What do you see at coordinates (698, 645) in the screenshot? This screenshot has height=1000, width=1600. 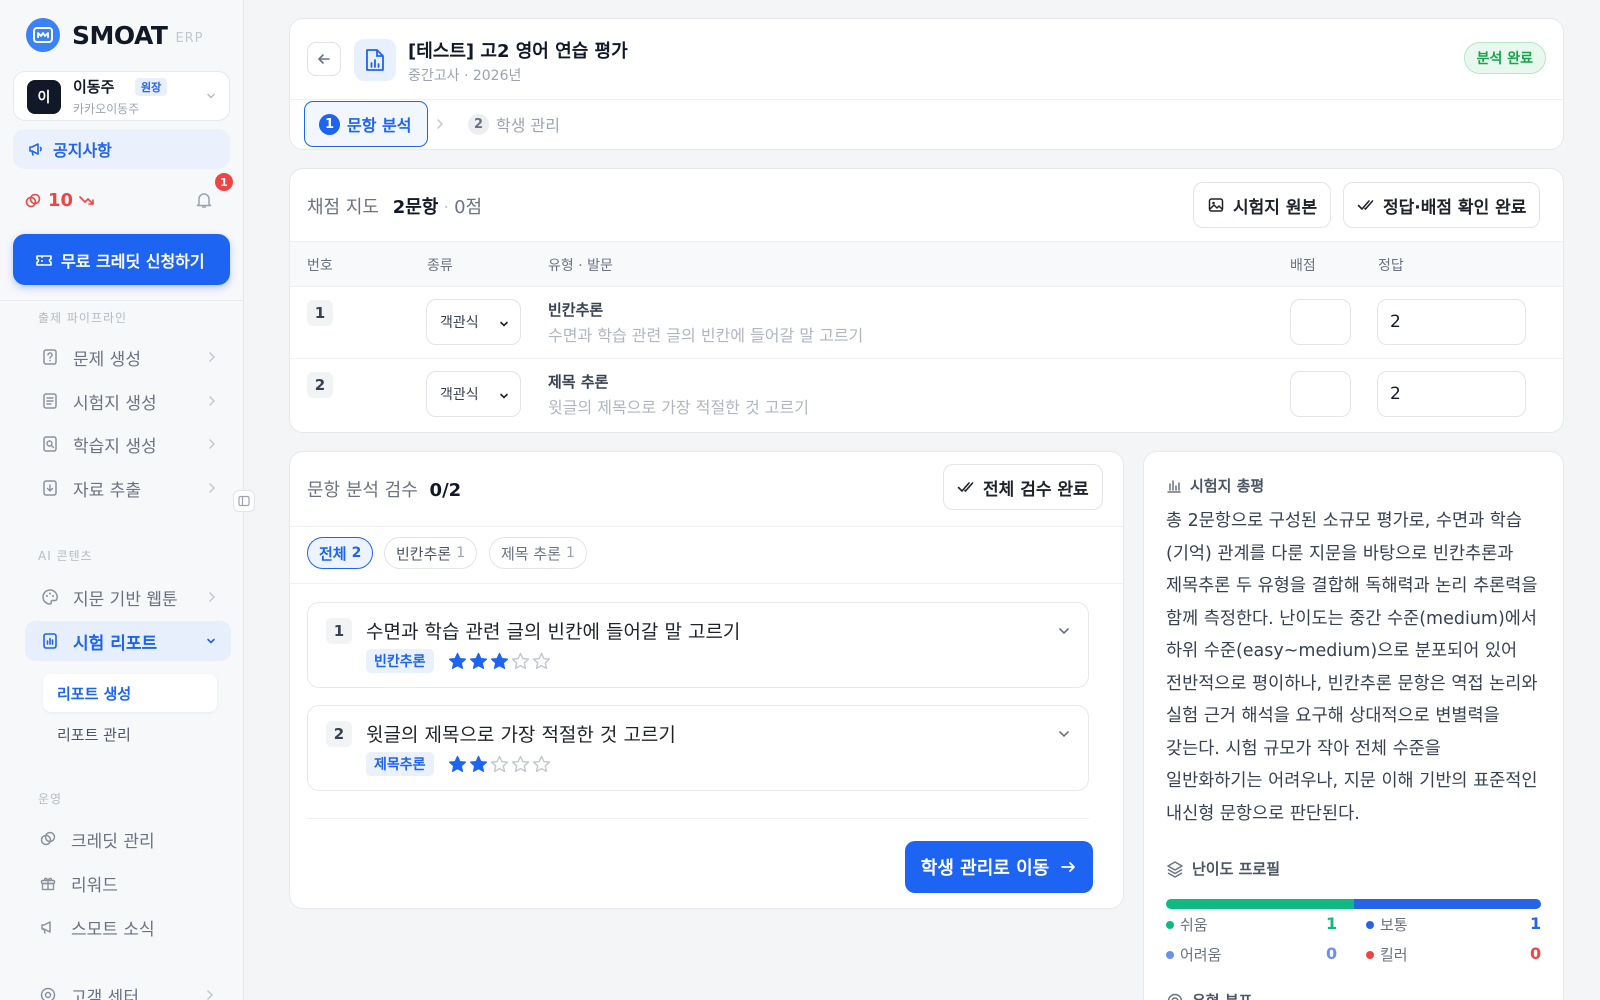 I see `list-item: 1 수면과 학습 관련 글의 빈칸에 들어갈 말 고르기 빈칸추론` at bounding box center [698, 645].